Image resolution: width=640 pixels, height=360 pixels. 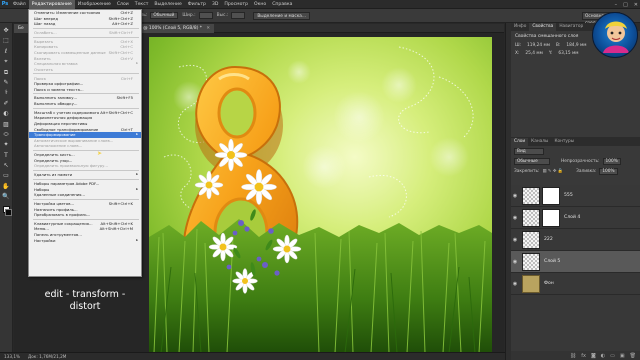 What do you see at coordinates (6, 40) in the screenshot?
I see `tool-icon-1: ⬚` at bounding box center [6, 40].